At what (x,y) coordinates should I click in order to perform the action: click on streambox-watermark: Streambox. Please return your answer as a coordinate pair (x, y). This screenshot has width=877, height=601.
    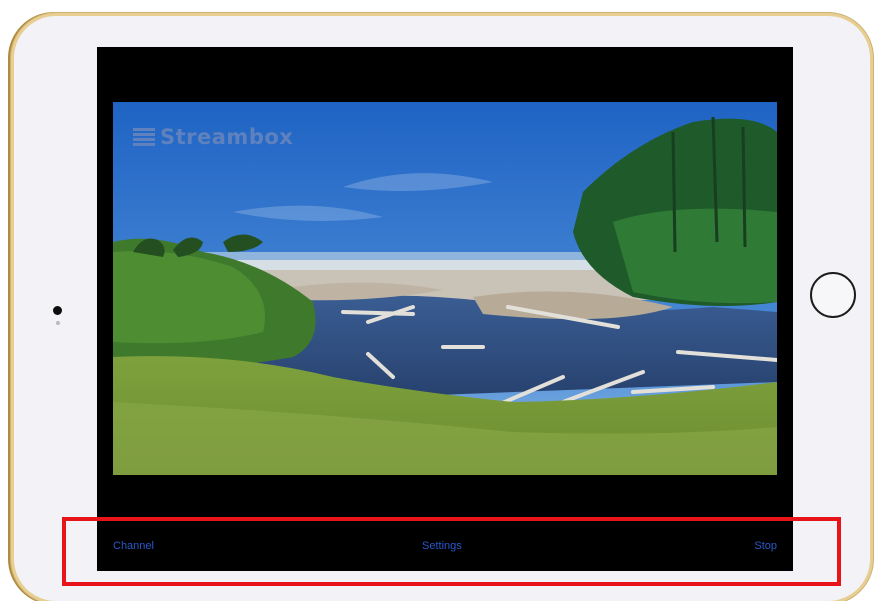
    Looking at the image, I should click on (213, 137).